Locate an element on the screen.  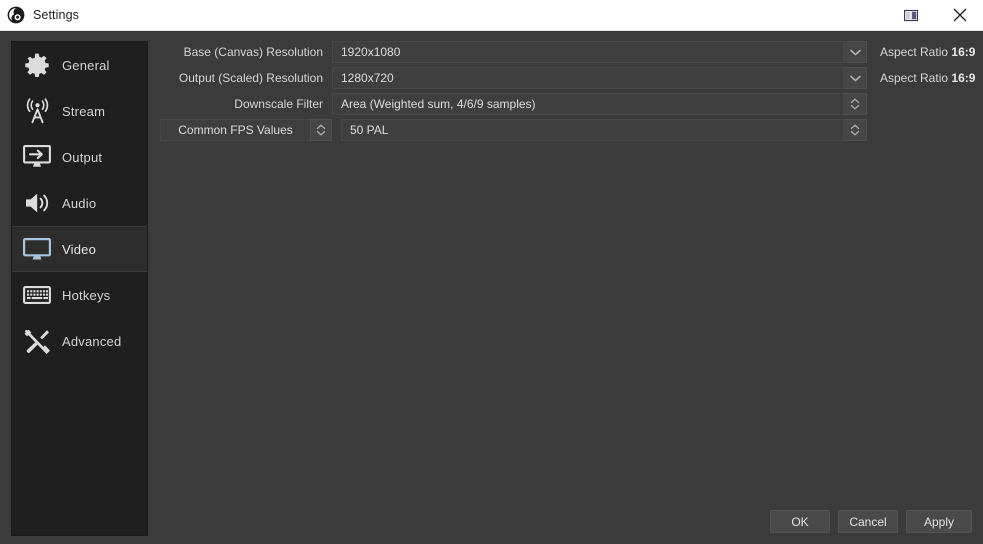
output-resolution-combobox: 1280x720 is located at coordinates (599, 78).